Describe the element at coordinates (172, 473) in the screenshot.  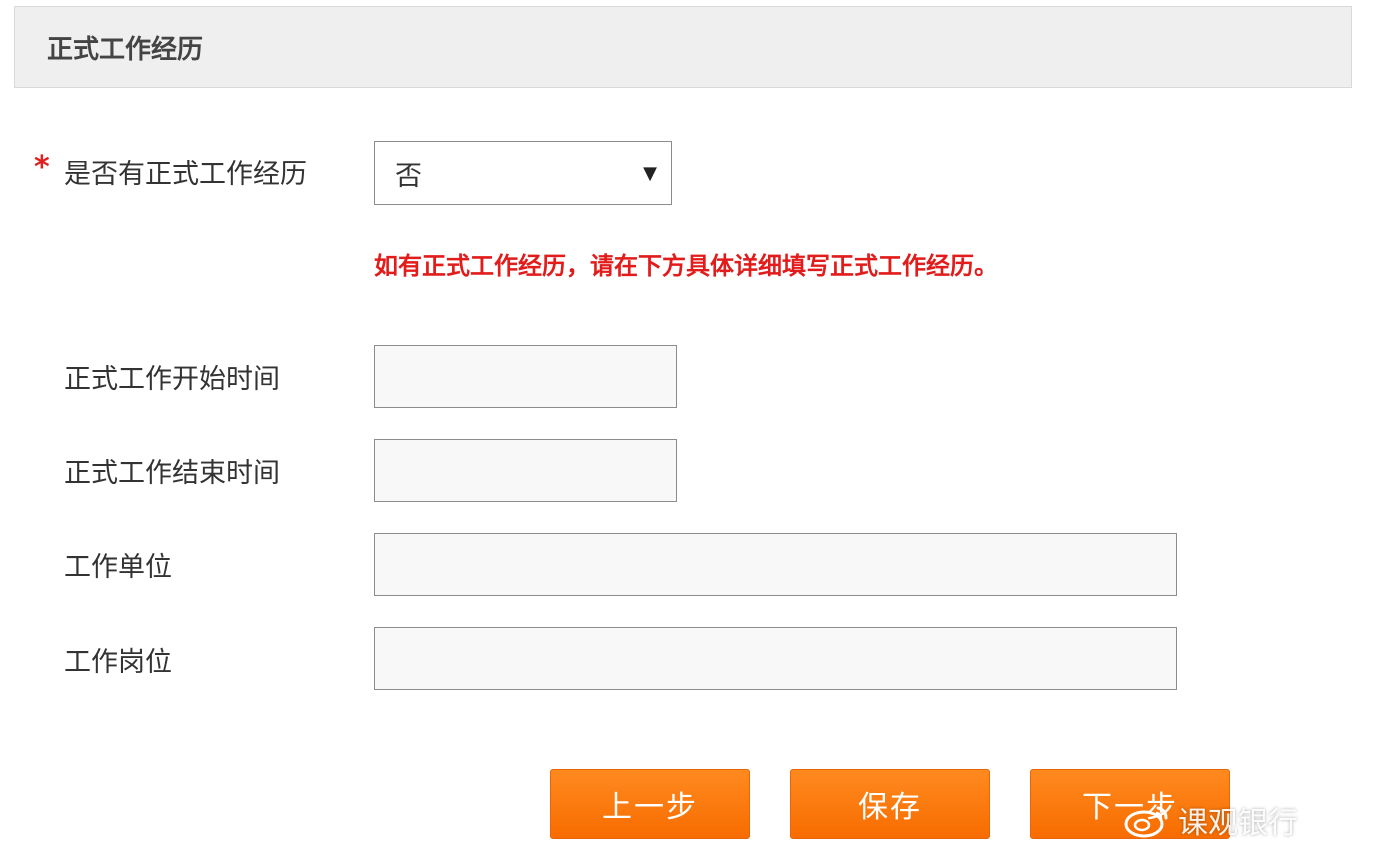
I see `end-time-label: 正式工作结束时间` at that location.